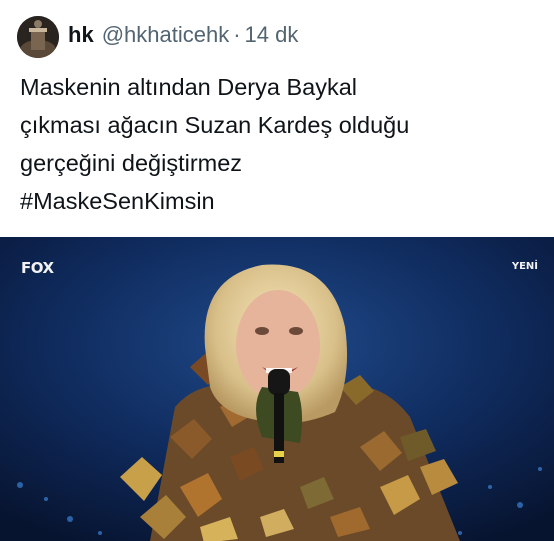  I want to click on channel-logo: FOX, so click(37, 268).